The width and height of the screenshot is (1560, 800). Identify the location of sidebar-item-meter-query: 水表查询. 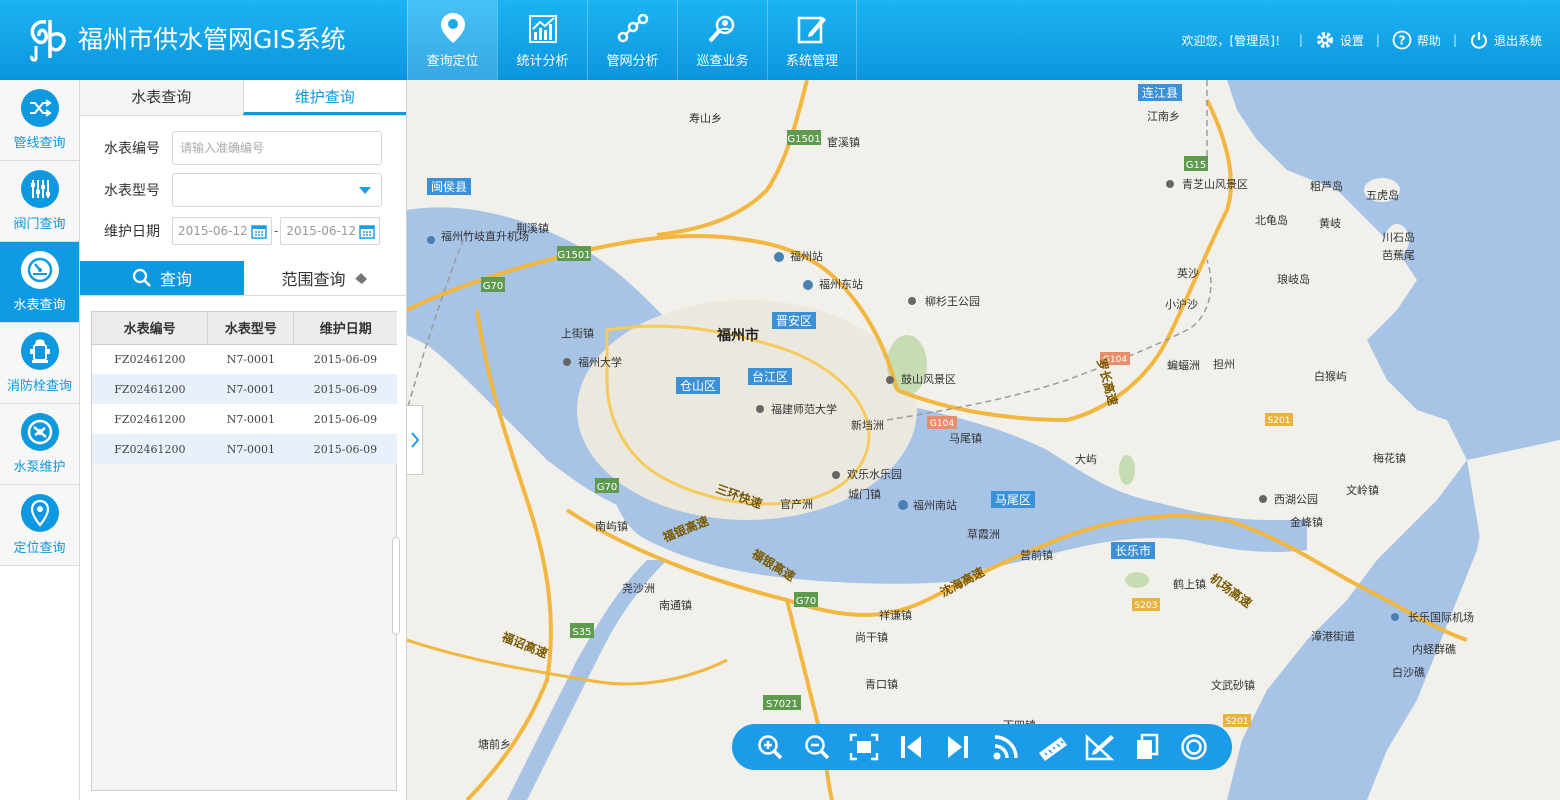
(39, 282).